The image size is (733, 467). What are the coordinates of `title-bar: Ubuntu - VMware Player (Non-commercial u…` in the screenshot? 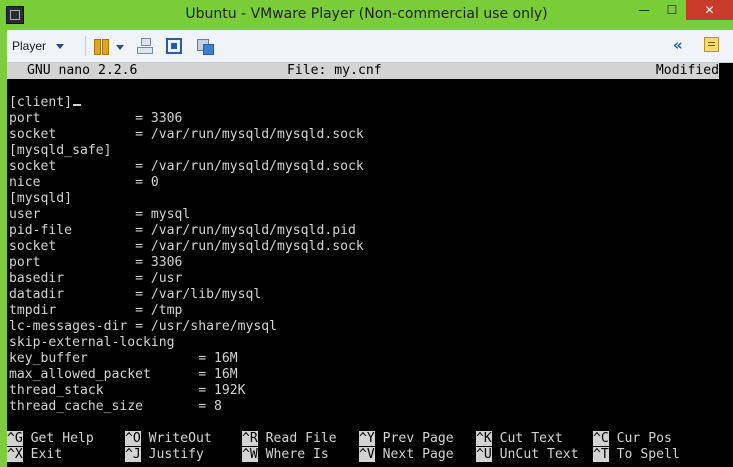 It's located at (366, 15).